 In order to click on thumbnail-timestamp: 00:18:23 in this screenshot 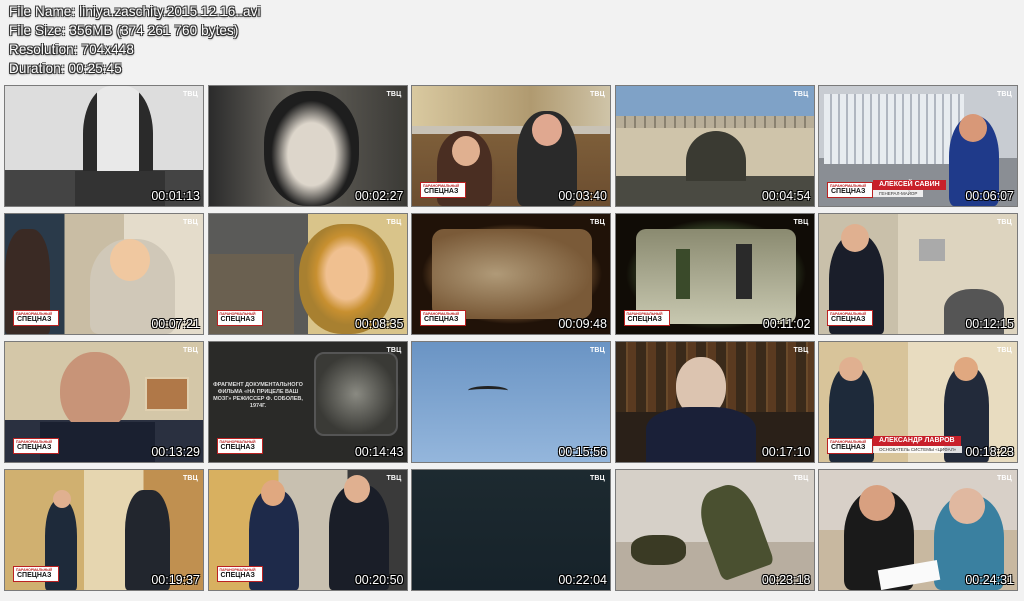, I will do `click(989, 452)`.